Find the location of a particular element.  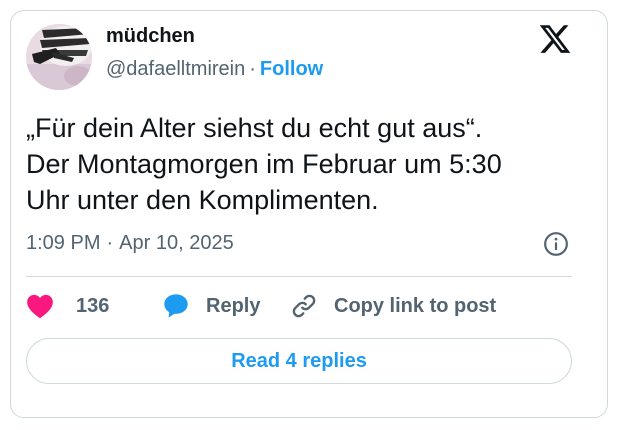

read-replies-button: Read 4 replies is located at coordinates (299, 361).